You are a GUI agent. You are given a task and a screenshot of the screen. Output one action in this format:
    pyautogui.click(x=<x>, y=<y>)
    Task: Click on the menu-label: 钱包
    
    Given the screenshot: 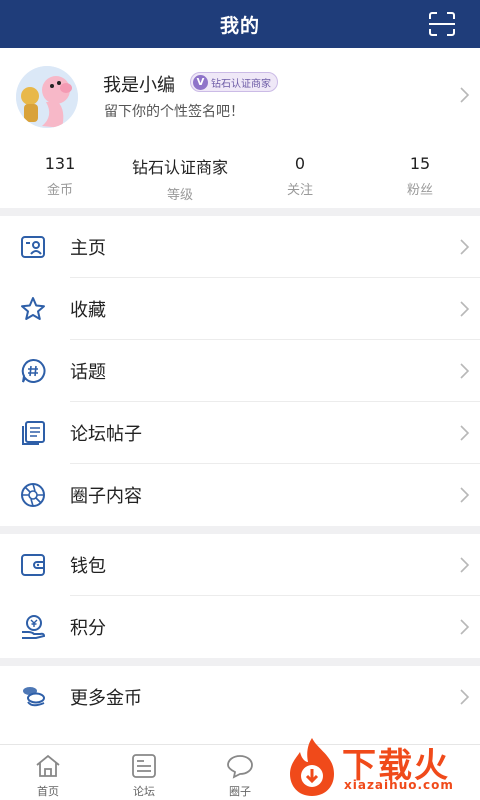 What is the action you would take?
    pyautogui.click(x=88, y=566)
    